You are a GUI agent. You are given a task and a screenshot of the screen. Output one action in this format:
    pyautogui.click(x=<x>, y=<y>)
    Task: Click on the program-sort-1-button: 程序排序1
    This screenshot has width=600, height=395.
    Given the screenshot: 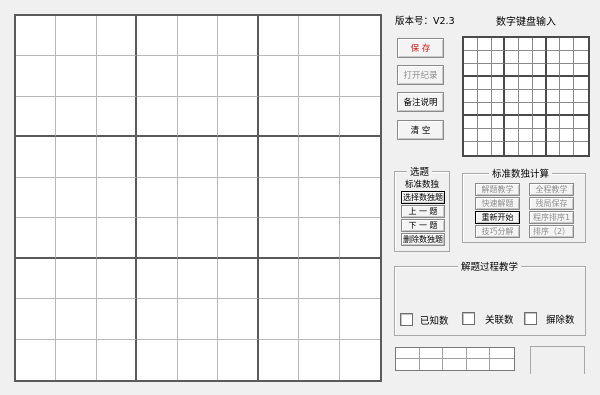 What is the action you would take?
    pyautogui.click(x=551, y=217)
    